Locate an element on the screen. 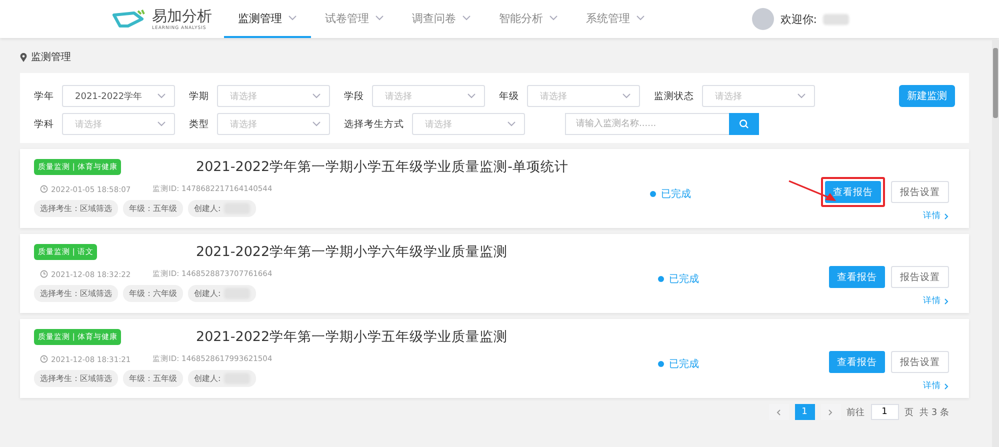 The image size is (999, 447). monitor-title: 2021-2022学年第一学期小学五年级学业质量监测-单项统计 is located at coordinates (382, 167).